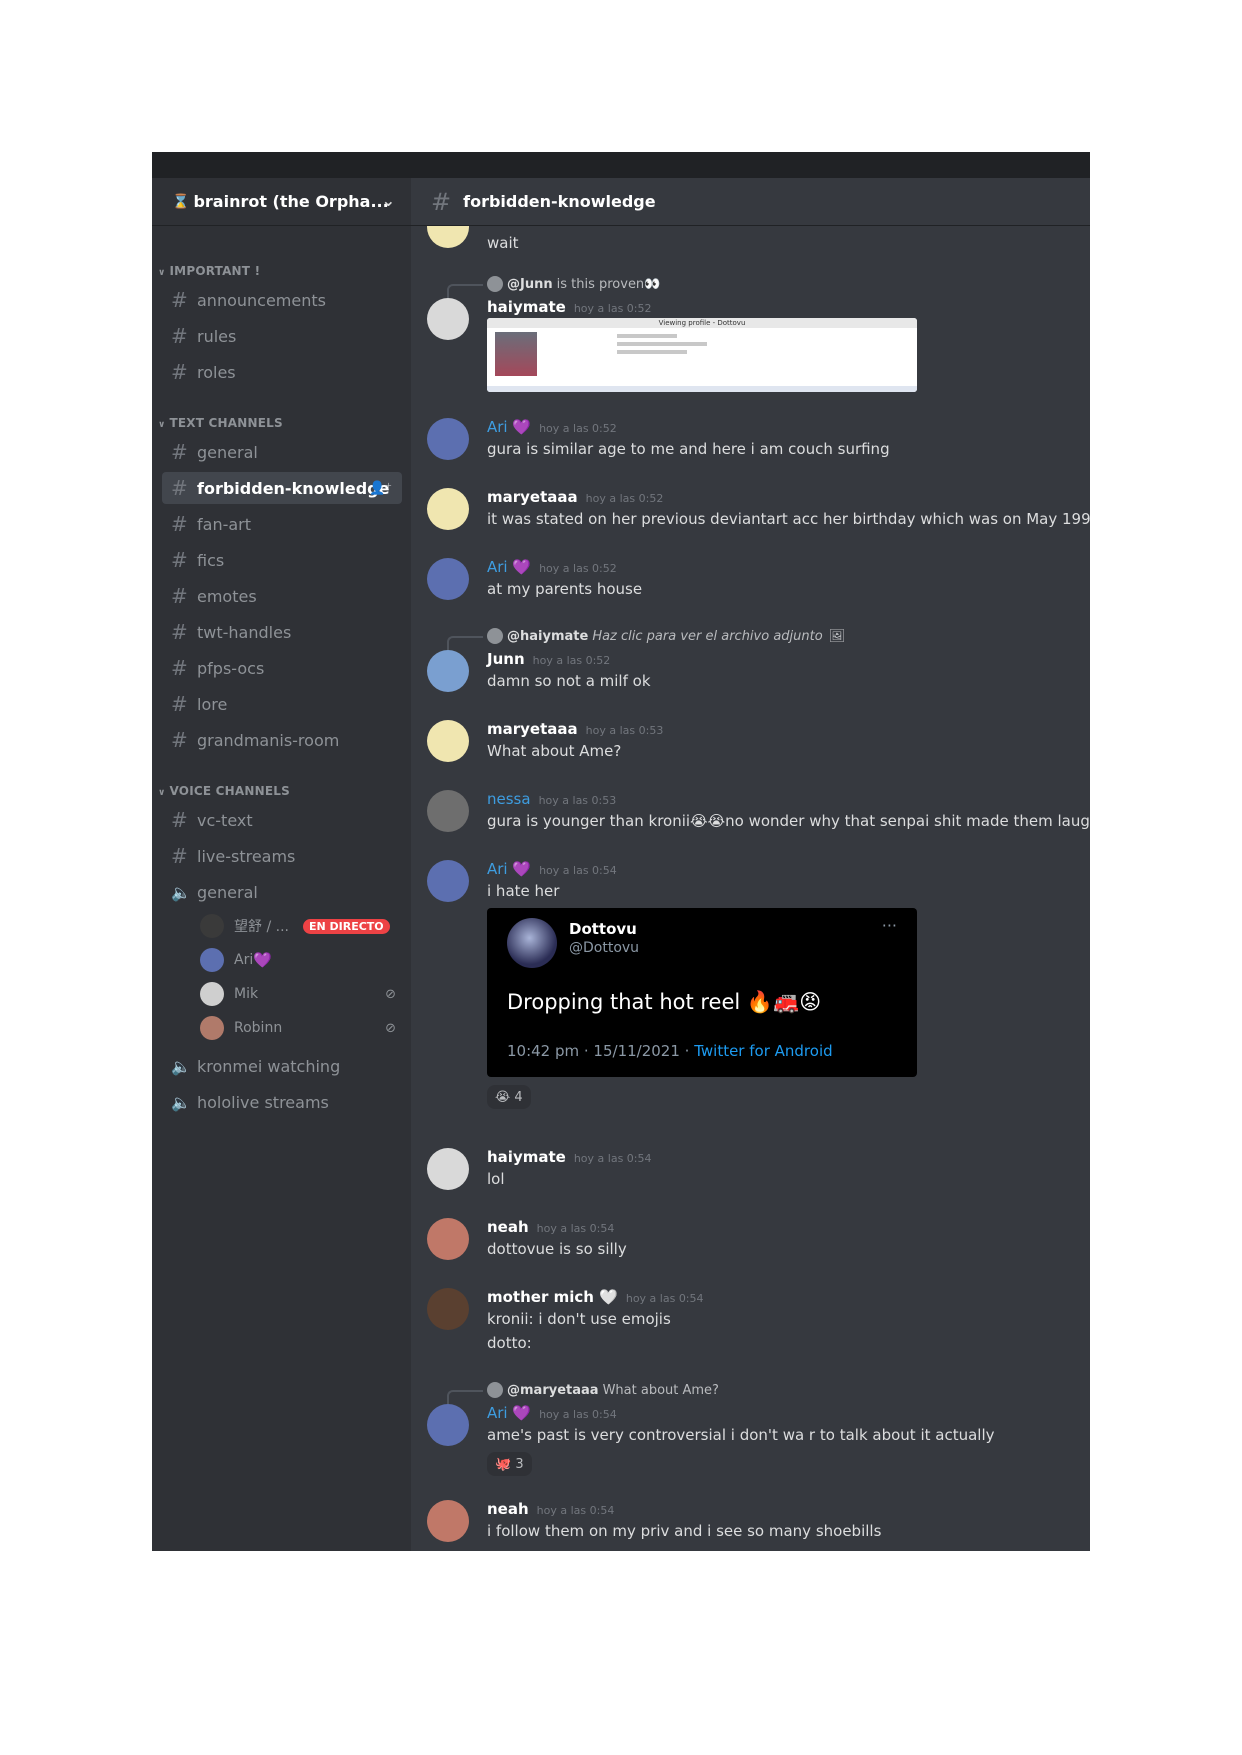 Image resolution: width=1242 pixels, height=1755 pixels. What do you see at coordinates (263, 1102) in the screenshot?
I see `channel-label: hololive streams` at bounding box center [263, 1102].